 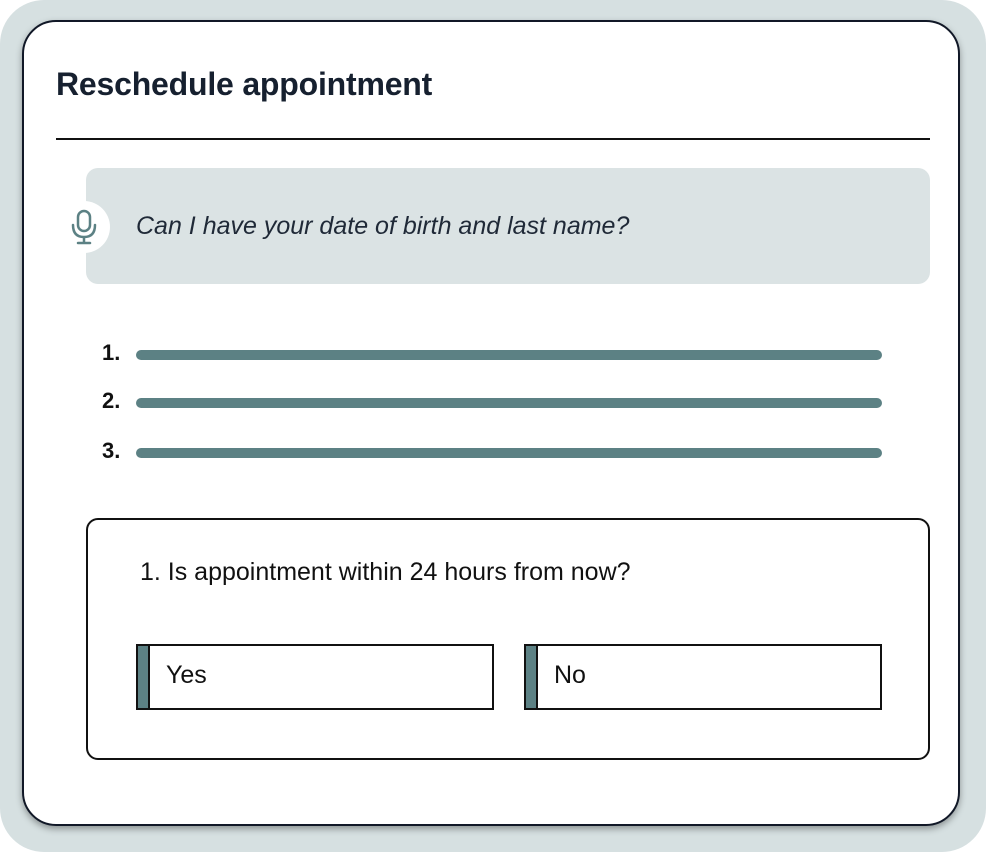 What do you see at coordinates (111, 400) in the screenshot?
I see `list-item-number: 2.` at bounding box center [111, 400].